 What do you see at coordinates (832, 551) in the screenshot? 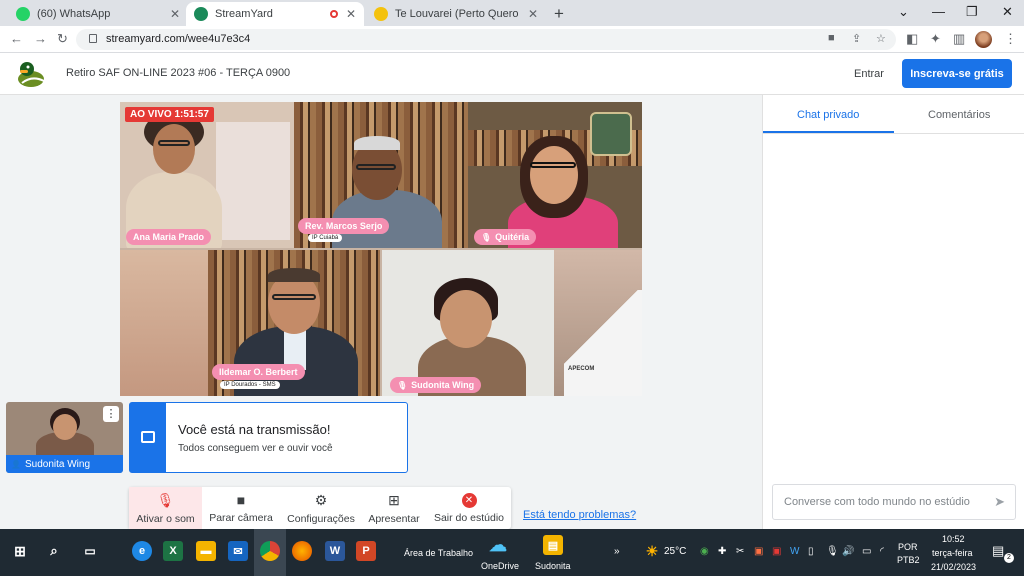
I see `microphone-icon: 🎙` at bounding box center [832, 551].